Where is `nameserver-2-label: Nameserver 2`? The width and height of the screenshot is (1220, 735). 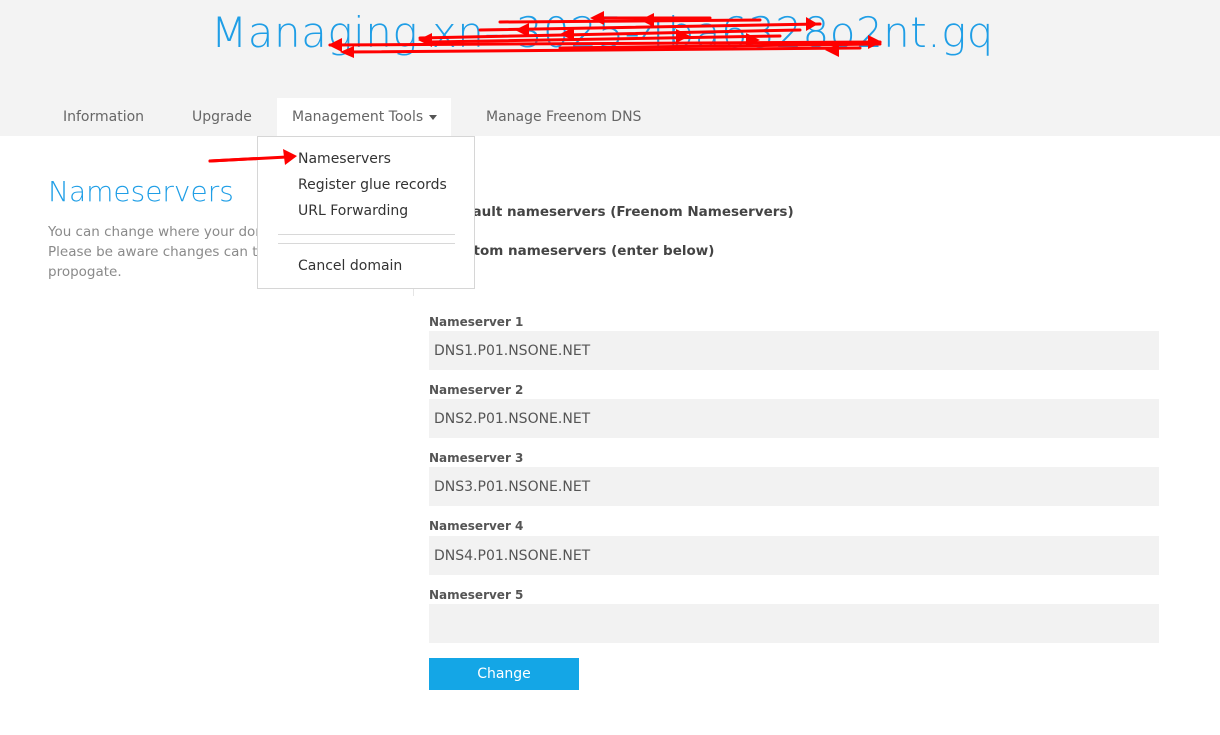
nameserver-2-label: Nameserver 2 is located at coordinates (476, 390).